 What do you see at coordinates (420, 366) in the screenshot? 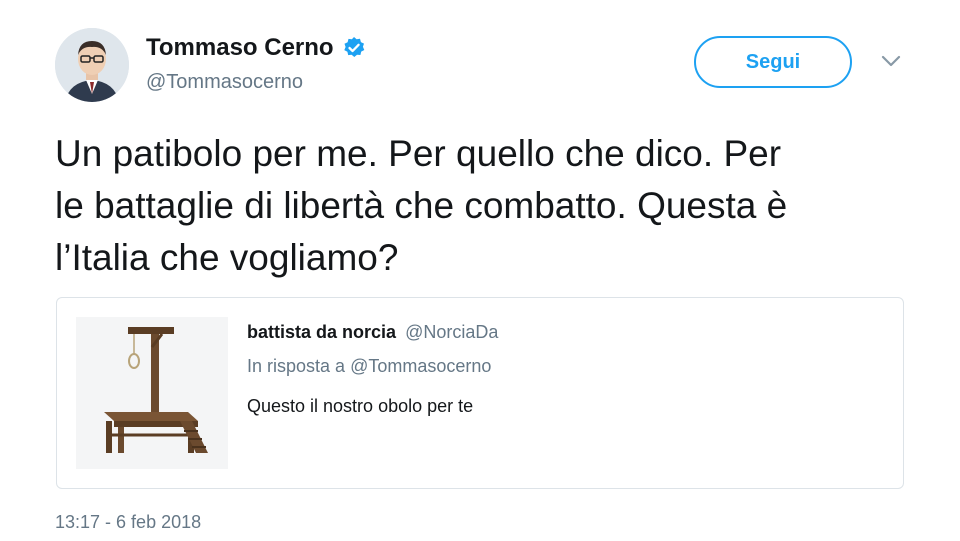
I see `reply-mention-link: @Tommasocerno` at bounding box center [420, 366].